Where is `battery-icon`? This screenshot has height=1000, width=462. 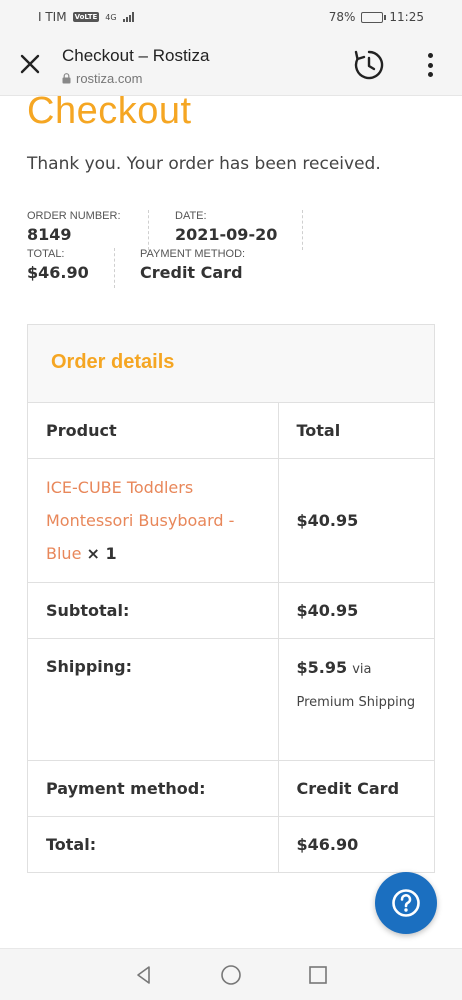 battery-icon is located at coordinates (374, 17).